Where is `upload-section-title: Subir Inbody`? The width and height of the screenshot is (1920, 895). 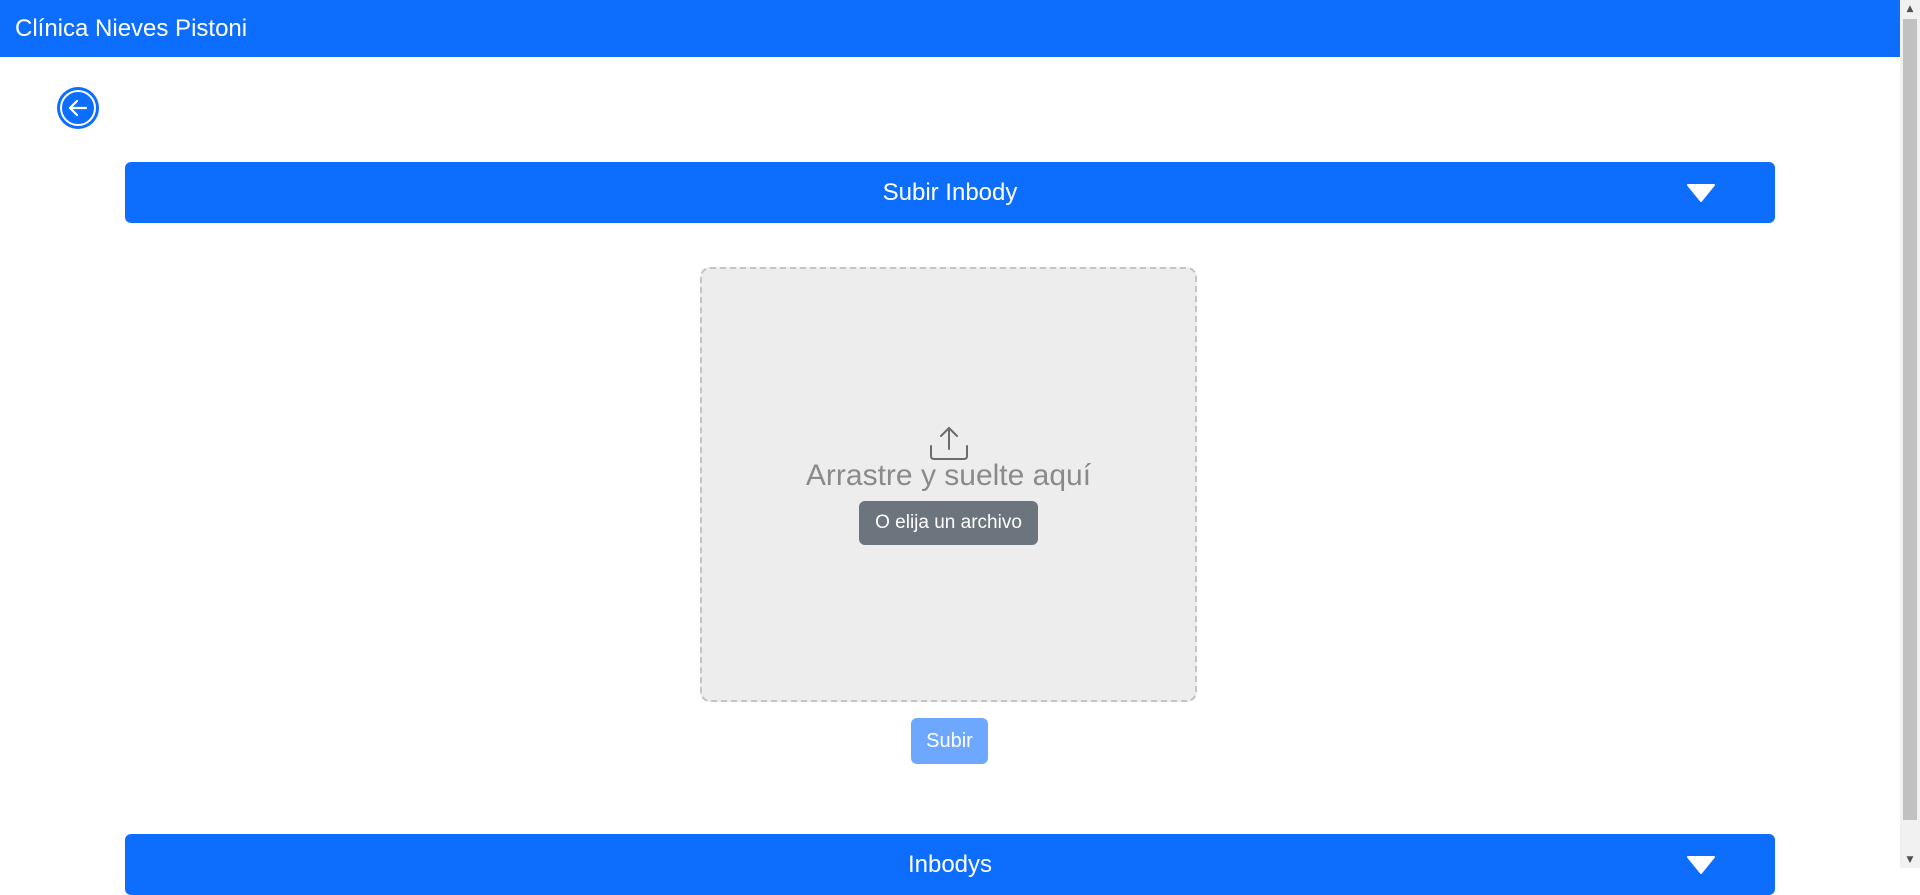
upload-section-title: Subir Inbody is located at coordinates (950, 192).